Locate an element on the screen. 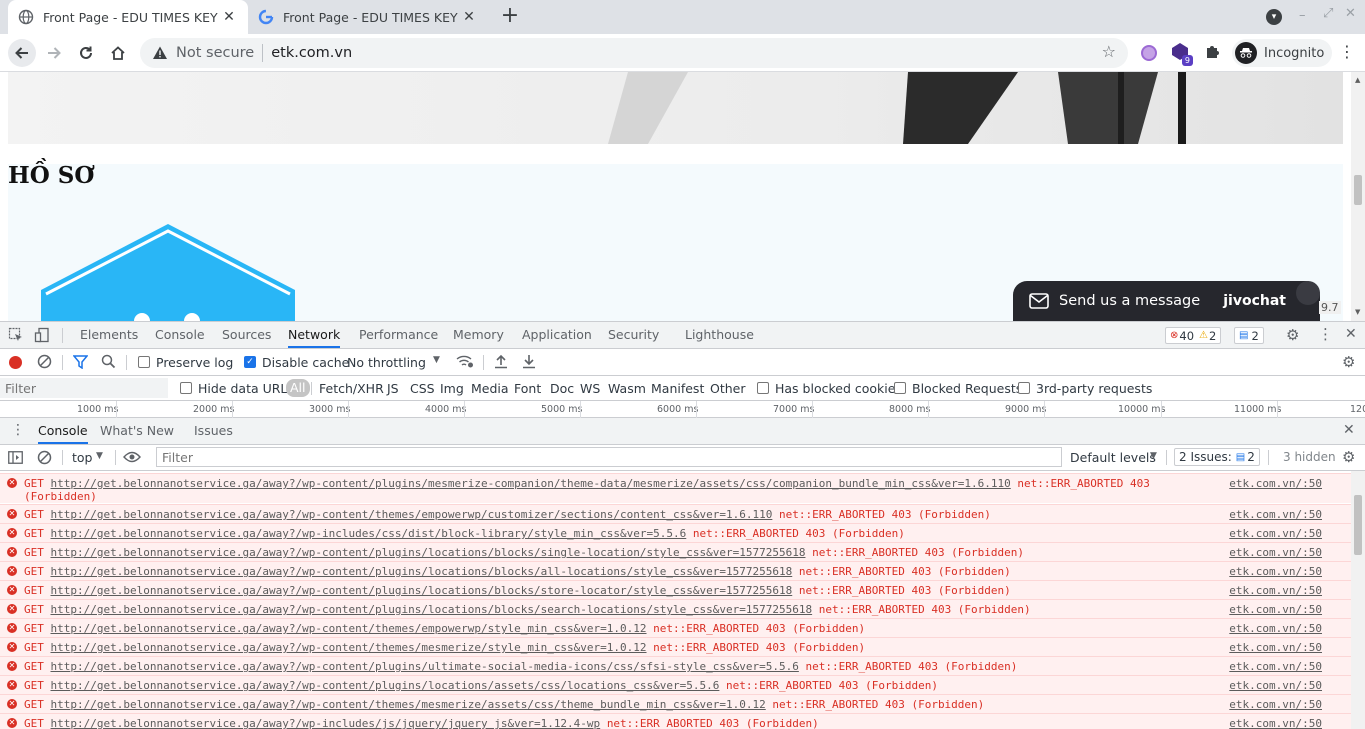 This screenshot has height=729, width=1365. extension-icon is located at coordinates (1149, 53).